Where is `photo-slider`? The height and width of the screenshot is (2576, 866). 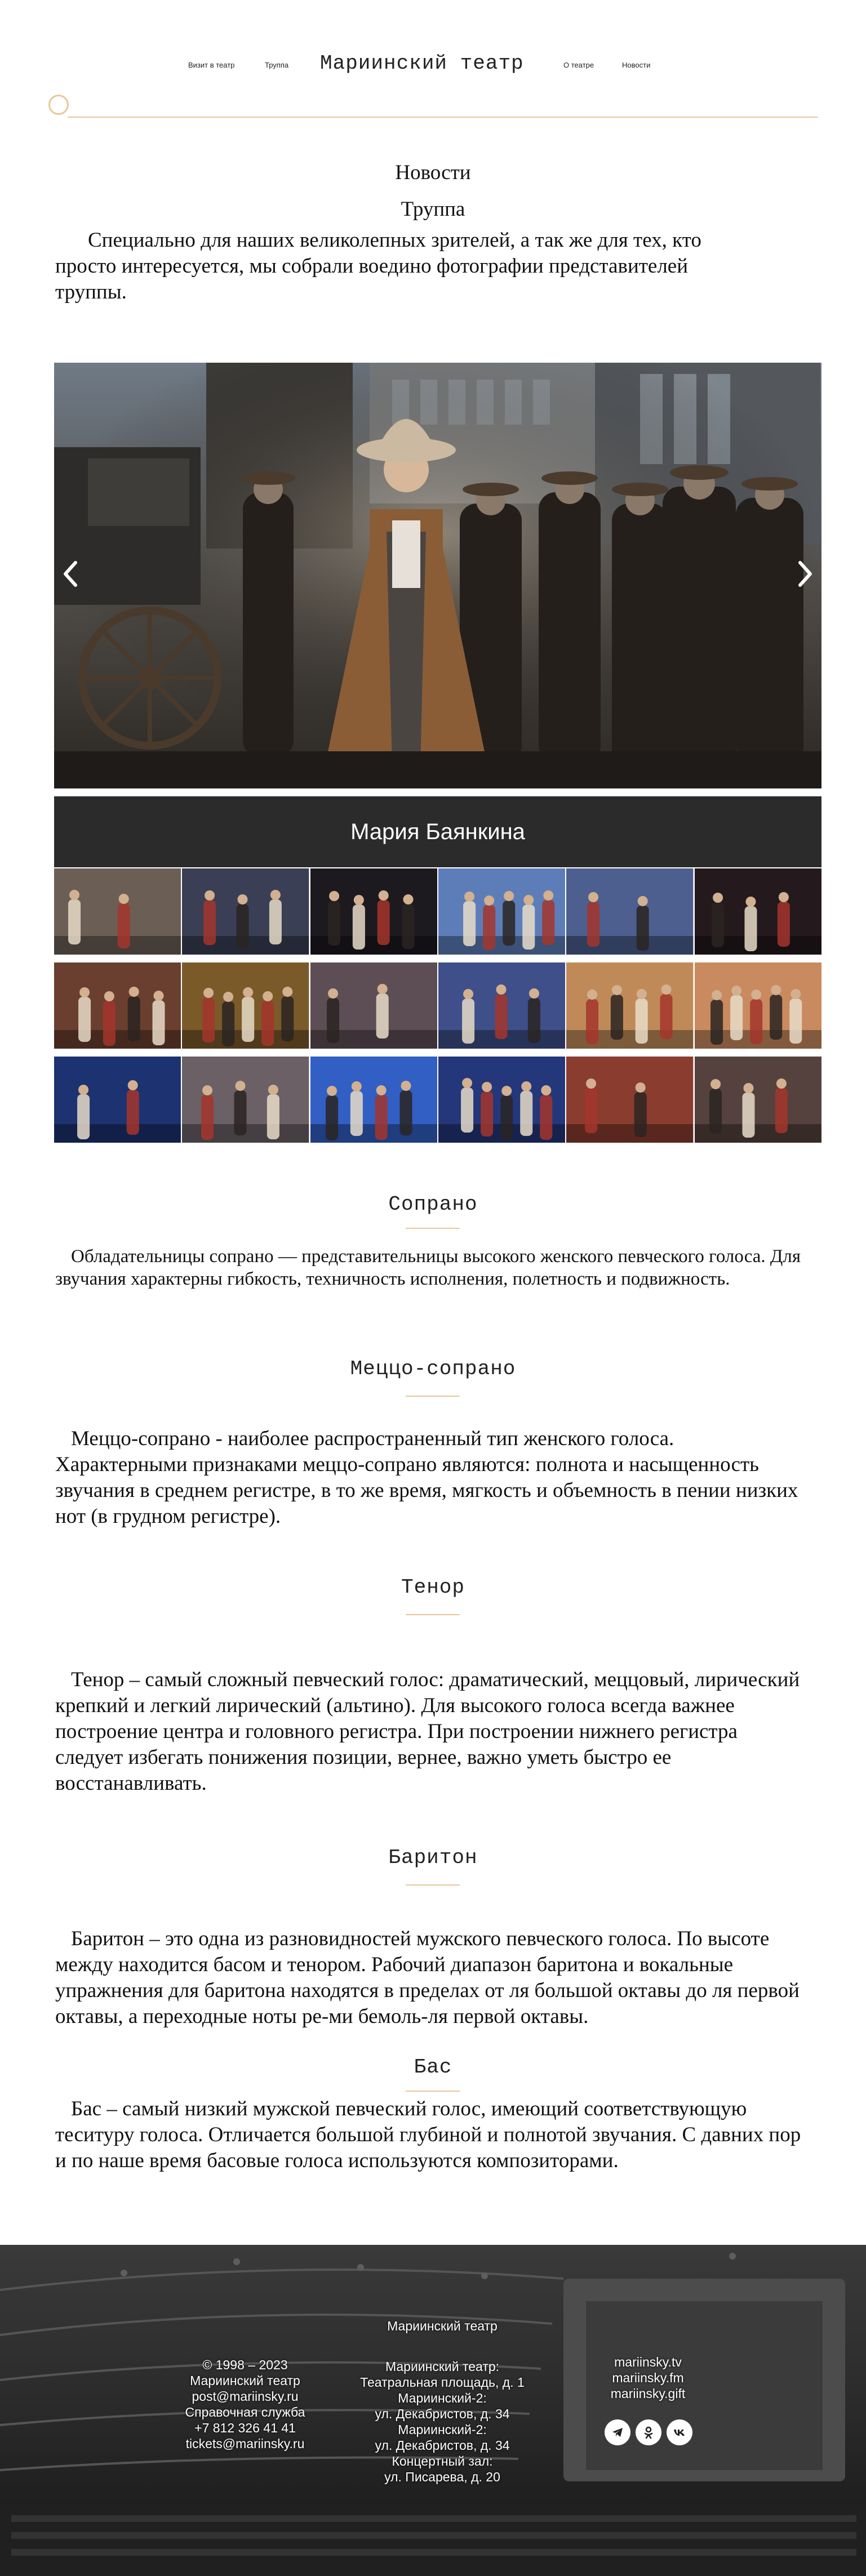
photo-slider is located at coordinates (438, 575).